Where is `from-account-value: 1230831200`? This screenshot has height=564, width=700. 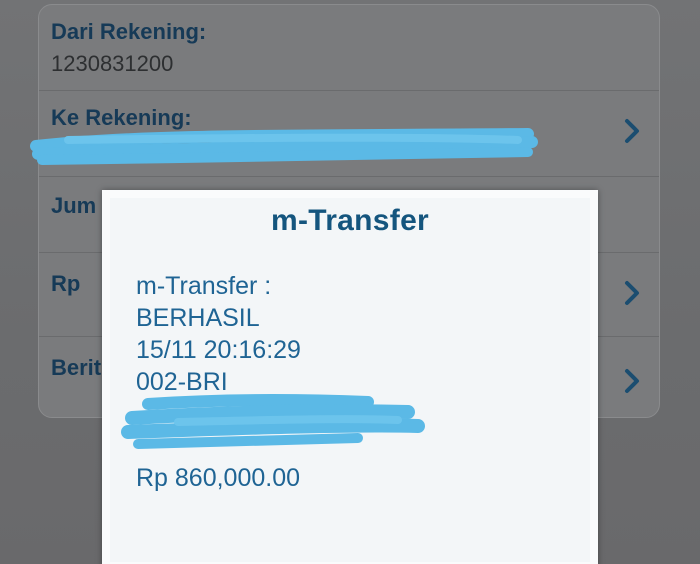
from-account-value: 1230831200 is located at coordinates (112, 63).